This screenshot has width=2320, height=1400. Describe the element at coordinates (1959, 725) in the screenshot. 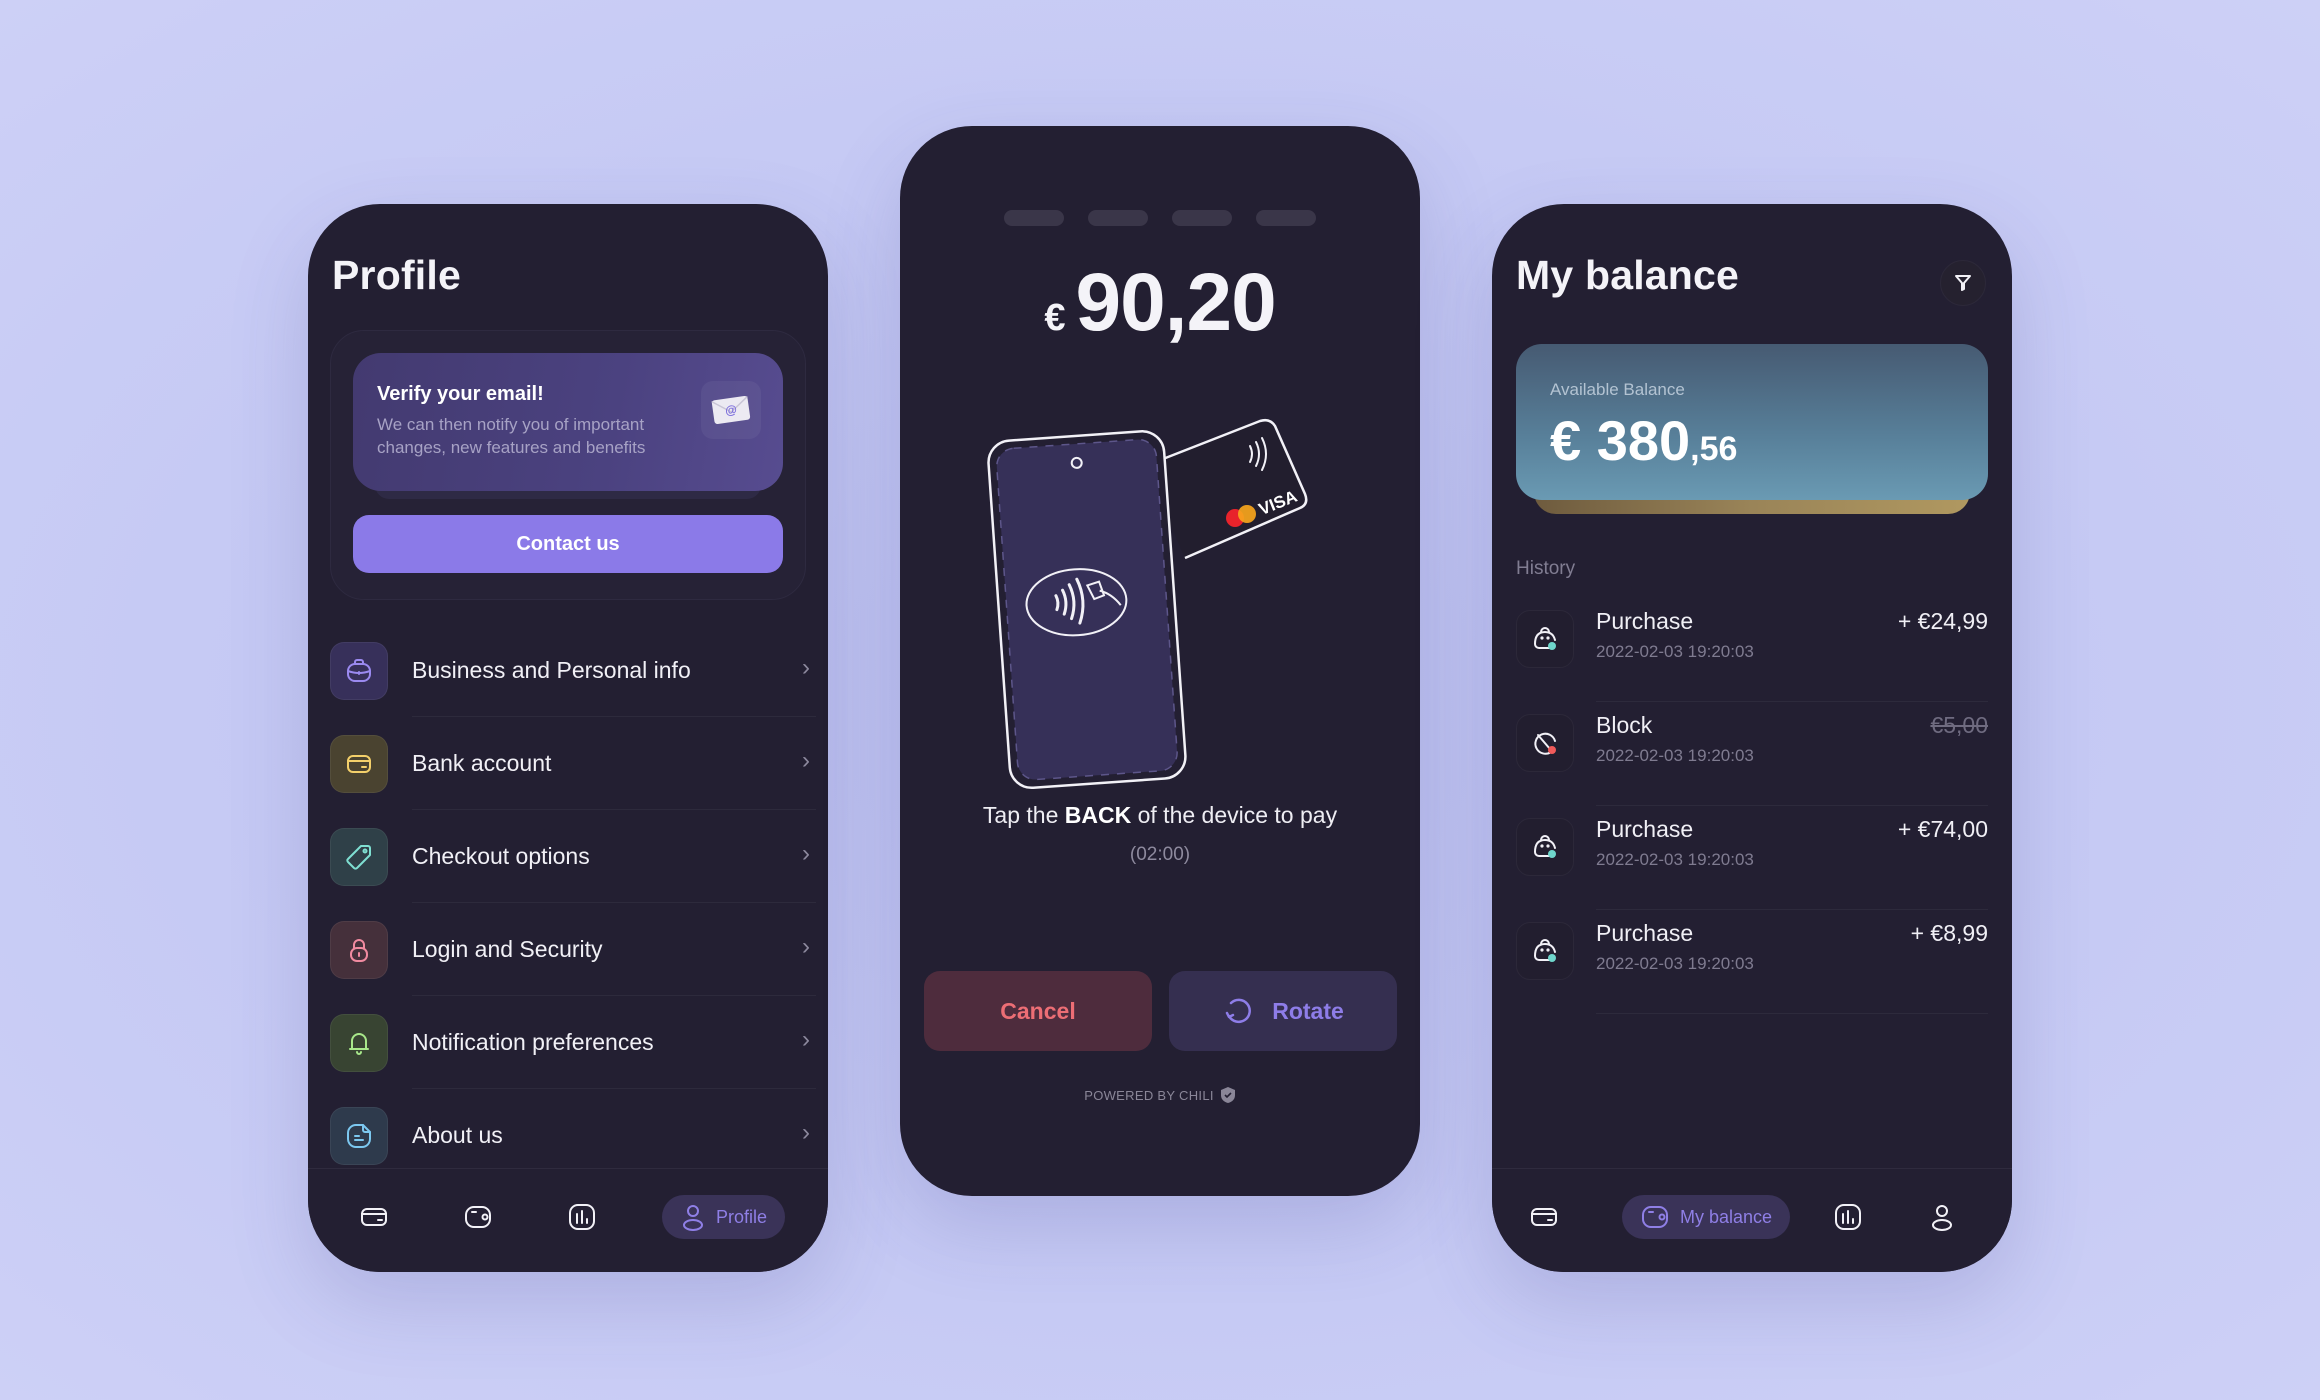

I see `transaction-amount: €5,00` at that location.